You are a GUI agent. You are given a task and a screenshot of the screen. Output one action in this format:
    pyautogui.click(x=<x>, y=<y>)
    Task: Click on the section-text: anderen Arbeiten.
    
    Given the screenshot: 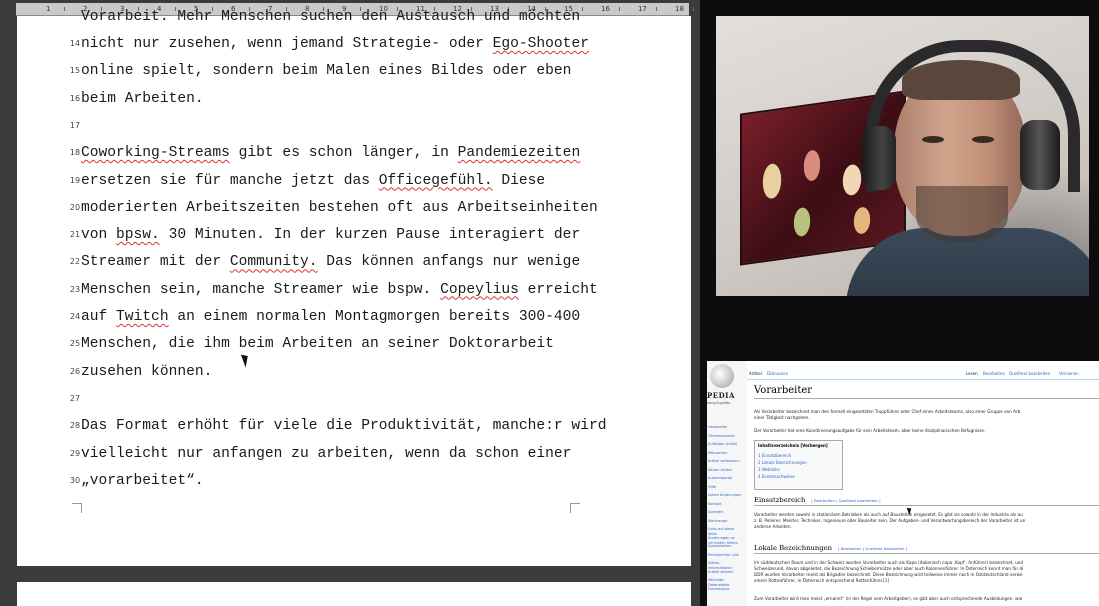 What is the action you would take?
    pyautogui.click(x=773, y=526)
    